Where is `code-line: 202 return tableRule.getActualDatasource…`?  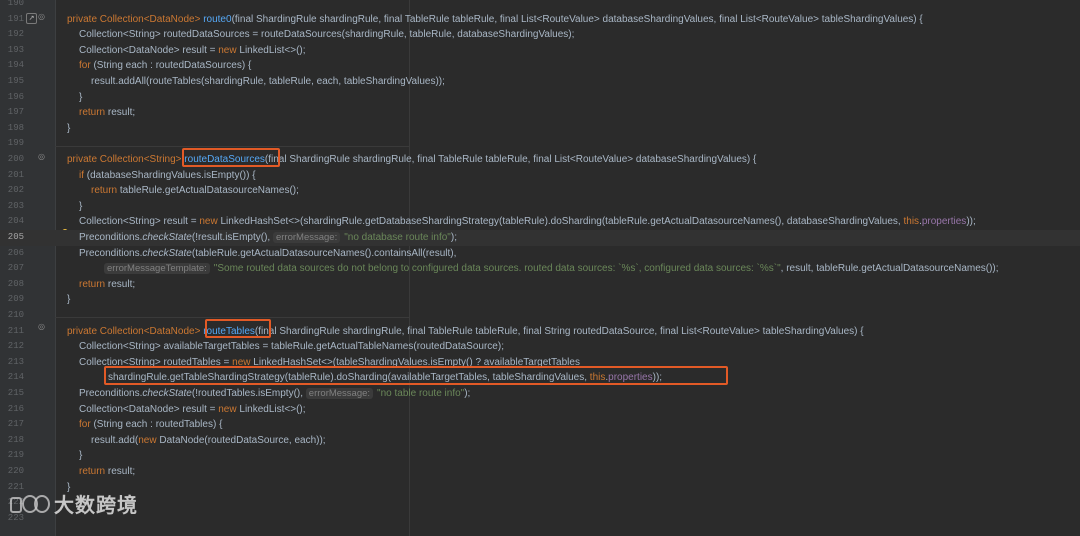 code-line: 202 return tableRule.getActualDatasource… is located at coordinates (540, 191).